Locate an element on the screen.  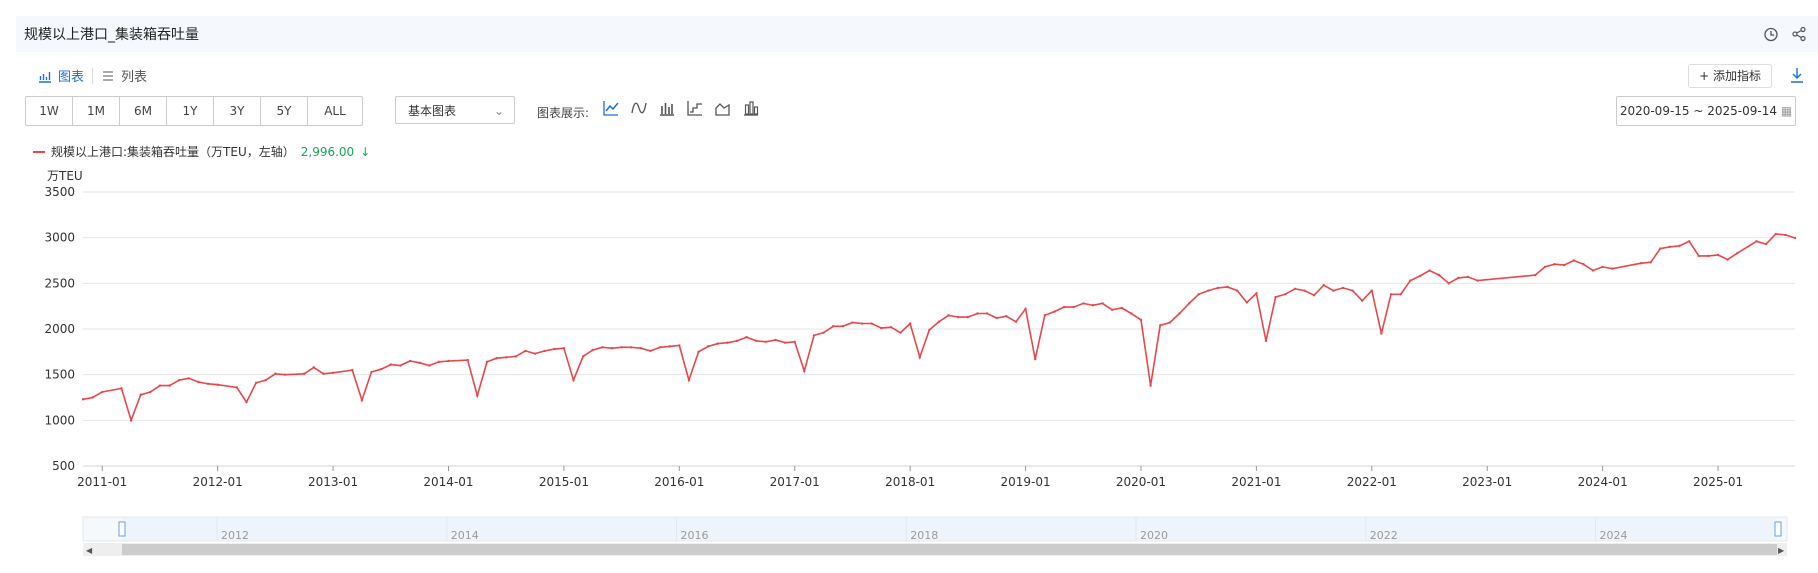
navigator-handle-right is located at coordinates (1778, 529).